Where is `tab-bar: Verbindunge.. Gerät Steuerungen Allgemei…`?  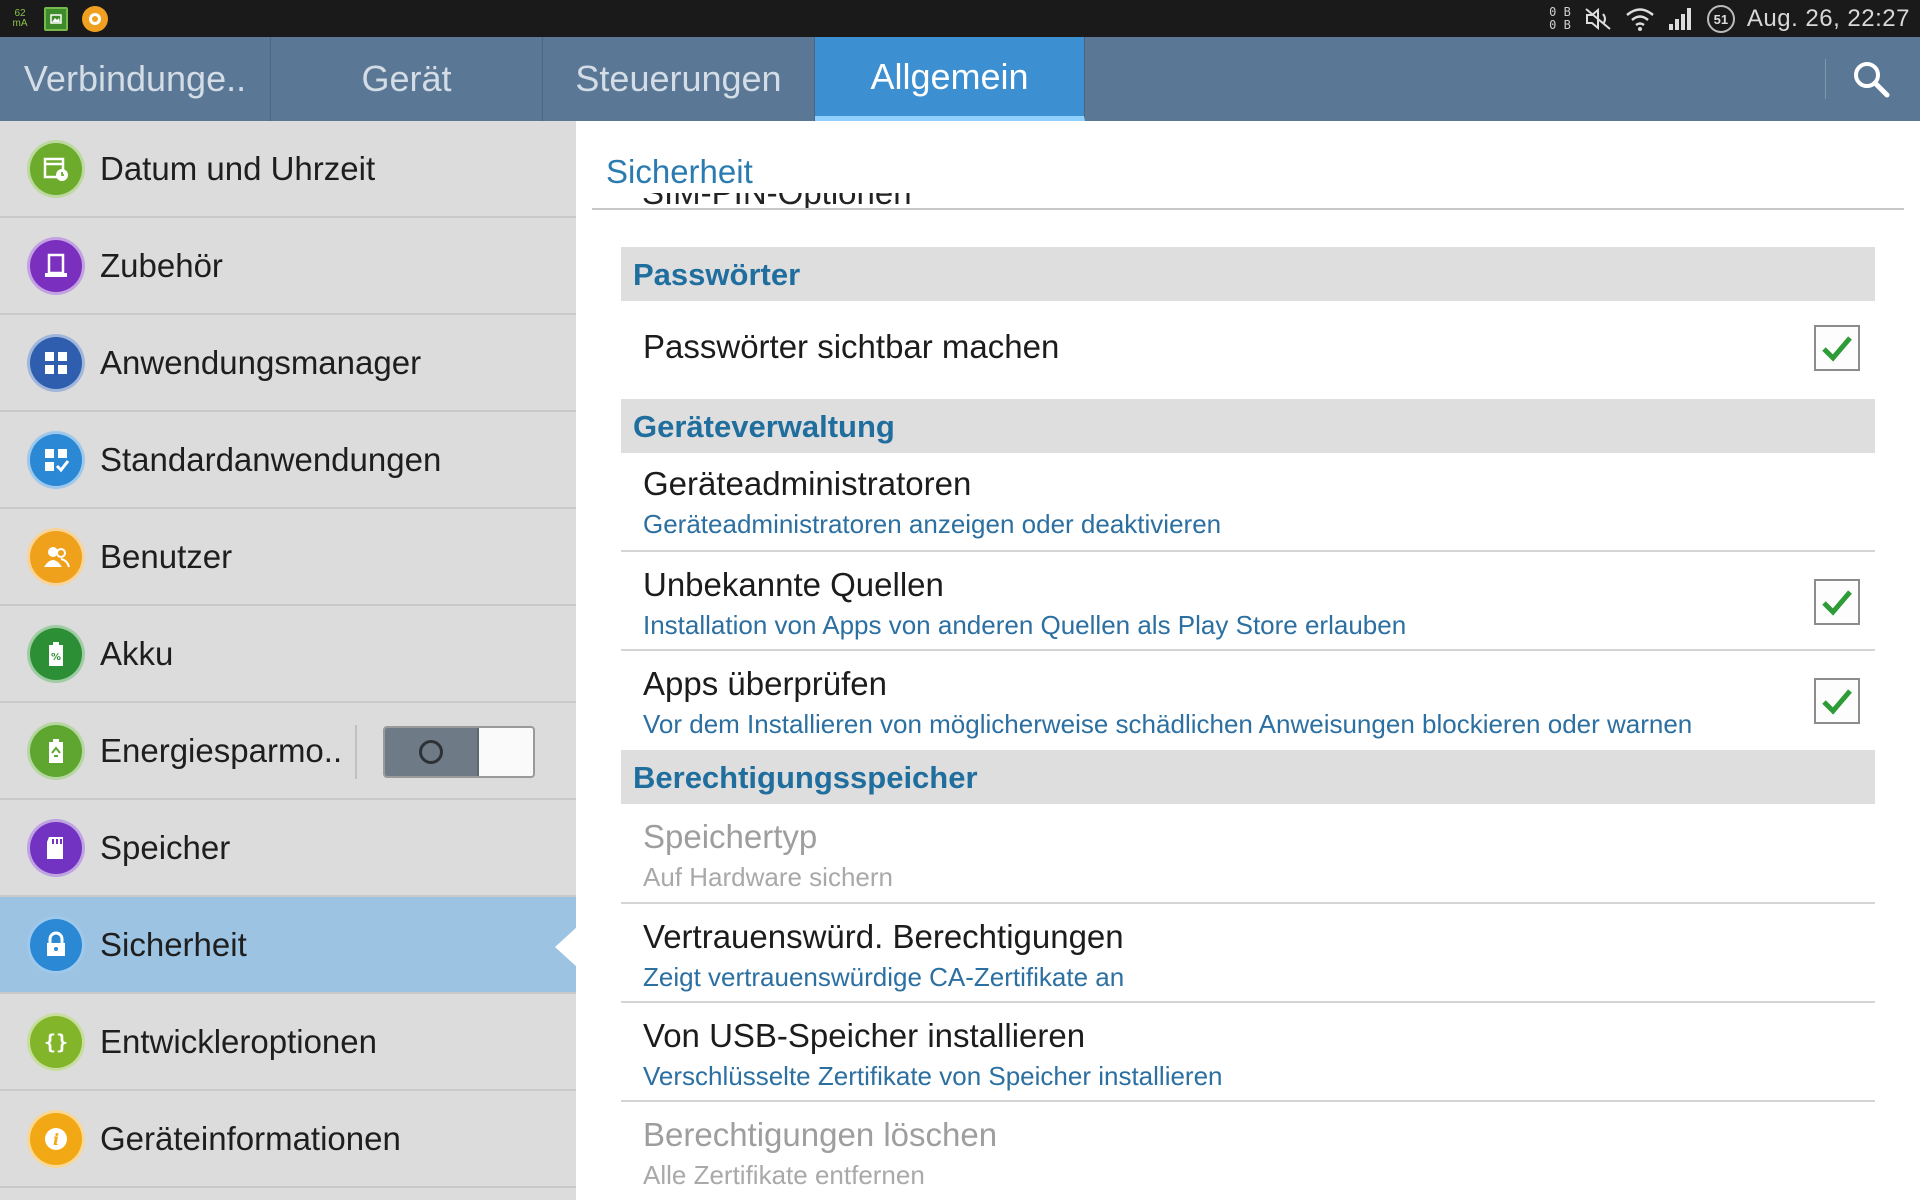 tab-bar: Verbindunge.. Gerät Steuerungen Allgemei… is located at coordinates (960, 79).